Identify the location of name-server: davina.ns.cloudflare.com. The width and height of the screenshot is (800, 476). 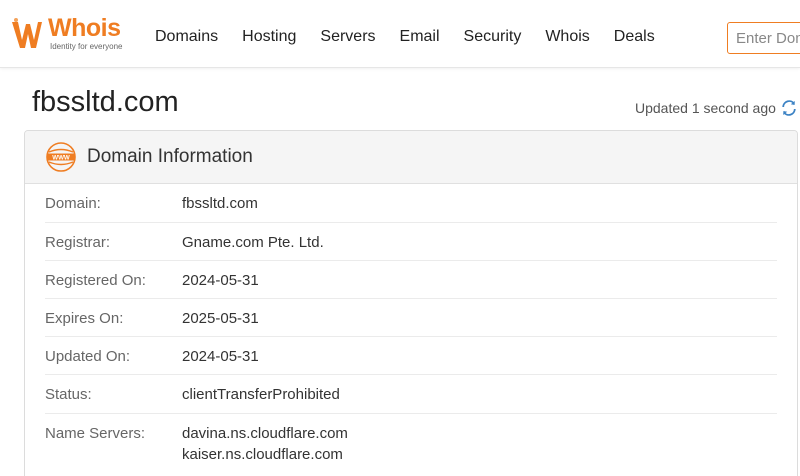
(265, 433).